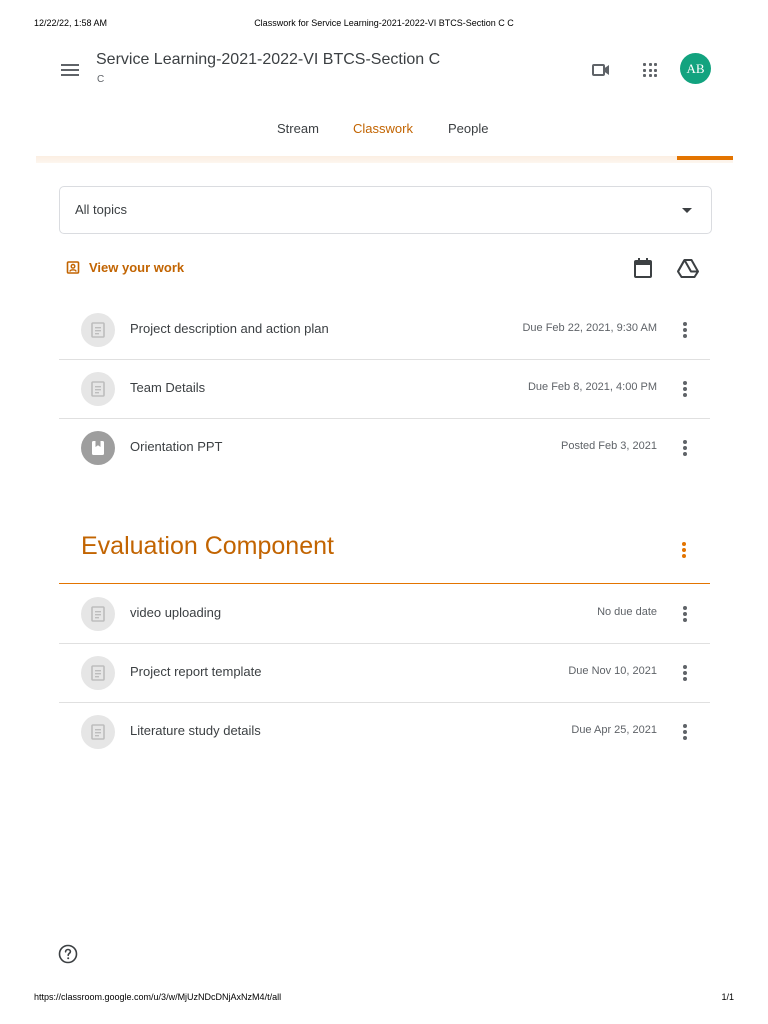 This screenshot has width=768, height=1024. Describe the element at coordinates (384, 614) in the screenshot. I see `classwork-item: video uploading No due date` at that location.